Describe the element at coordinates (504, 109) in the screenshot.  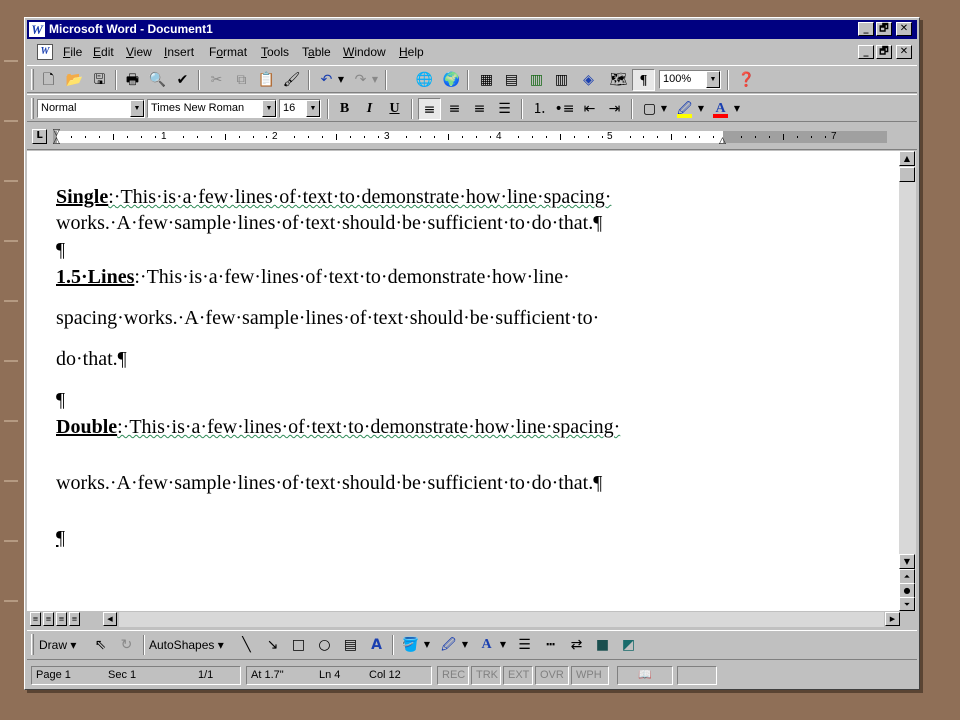
I see `justify-icon: ☰` at that location.